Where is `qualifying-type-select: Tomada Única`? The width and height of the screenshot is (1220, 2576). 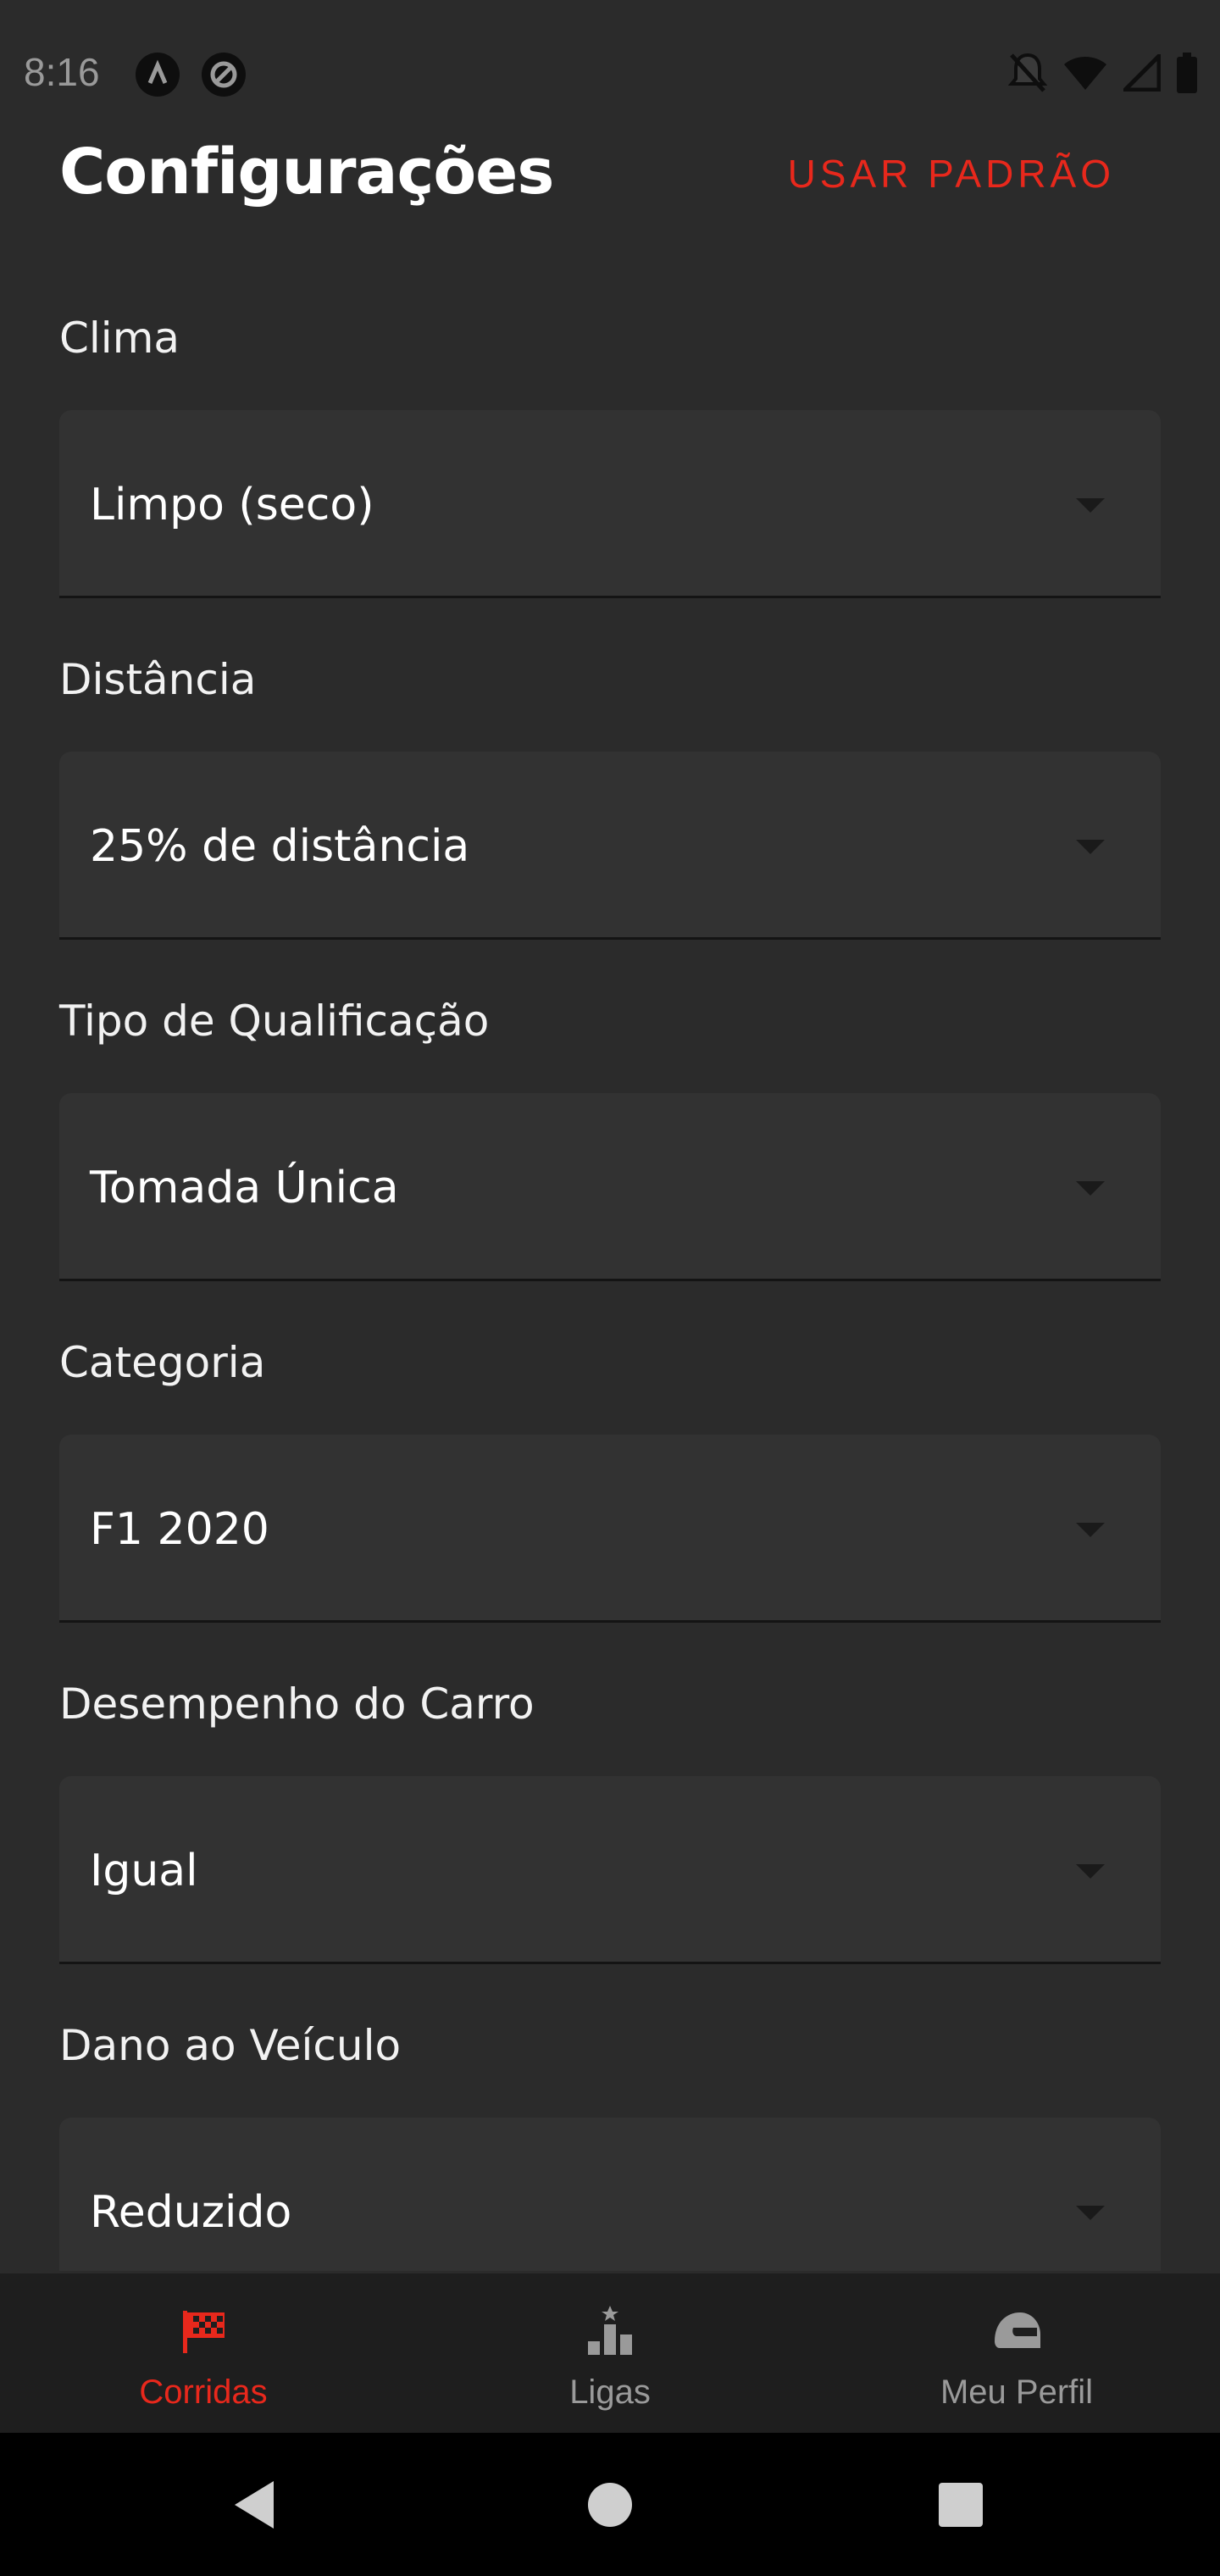
qualifying-type-select: Tomada Única is located at coordinates (610, 1187).